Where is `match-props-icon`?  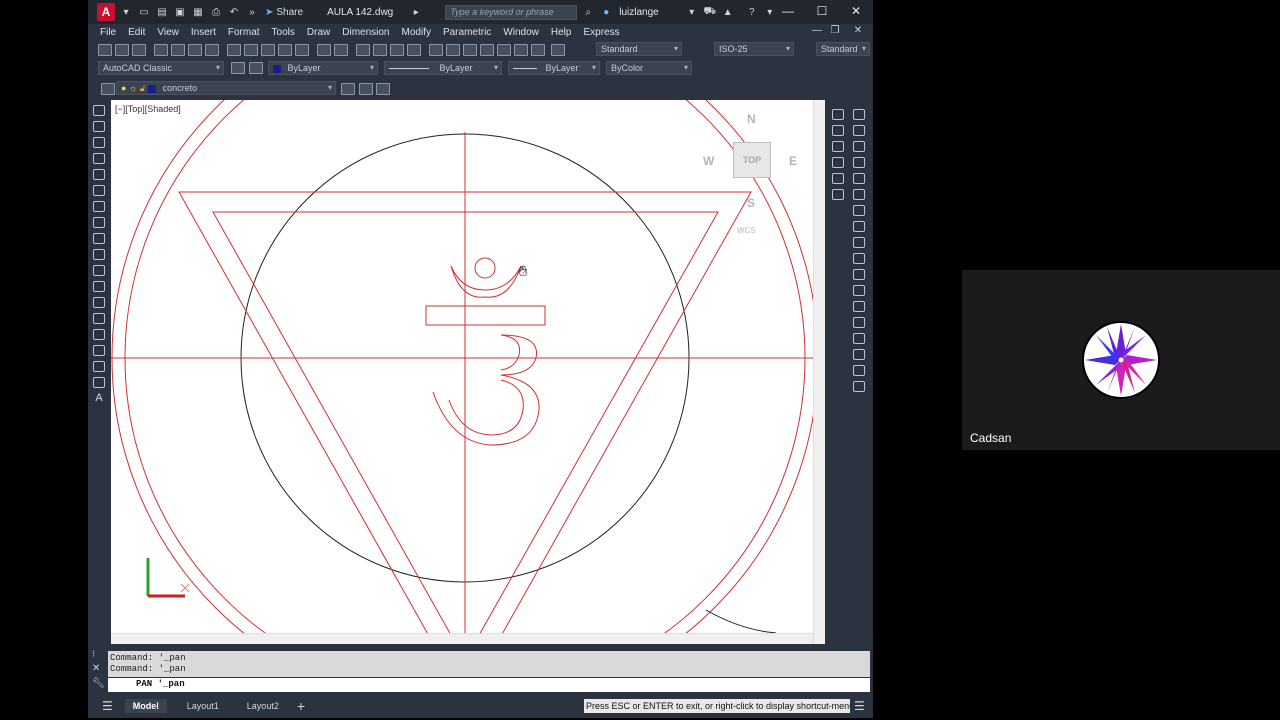
match-props-icon is located at coordinates (285, 50).